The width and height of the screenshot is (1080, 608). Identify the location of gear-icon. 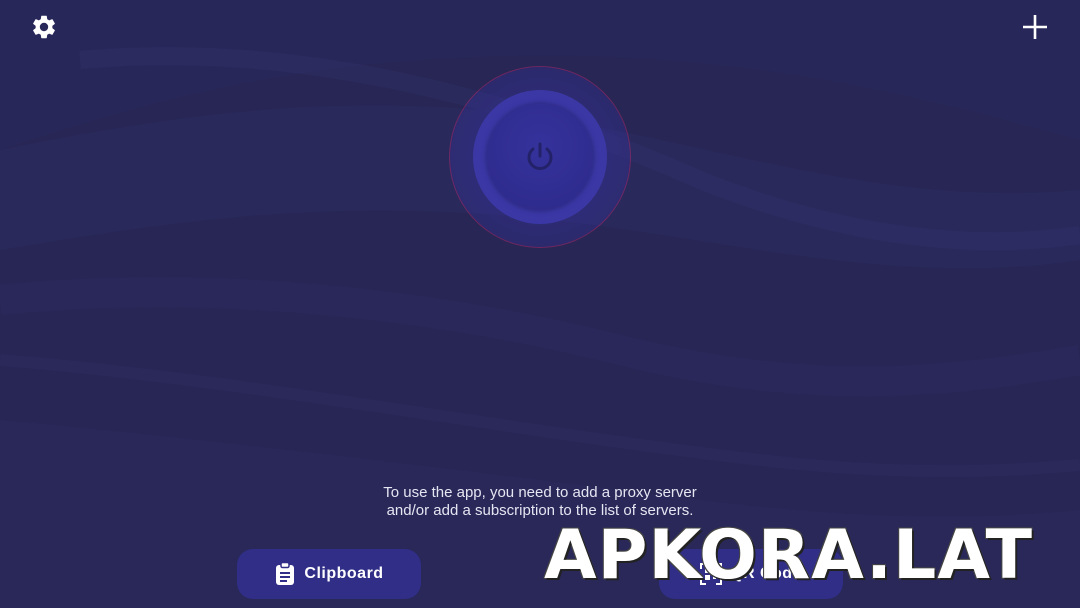
(44, 27).